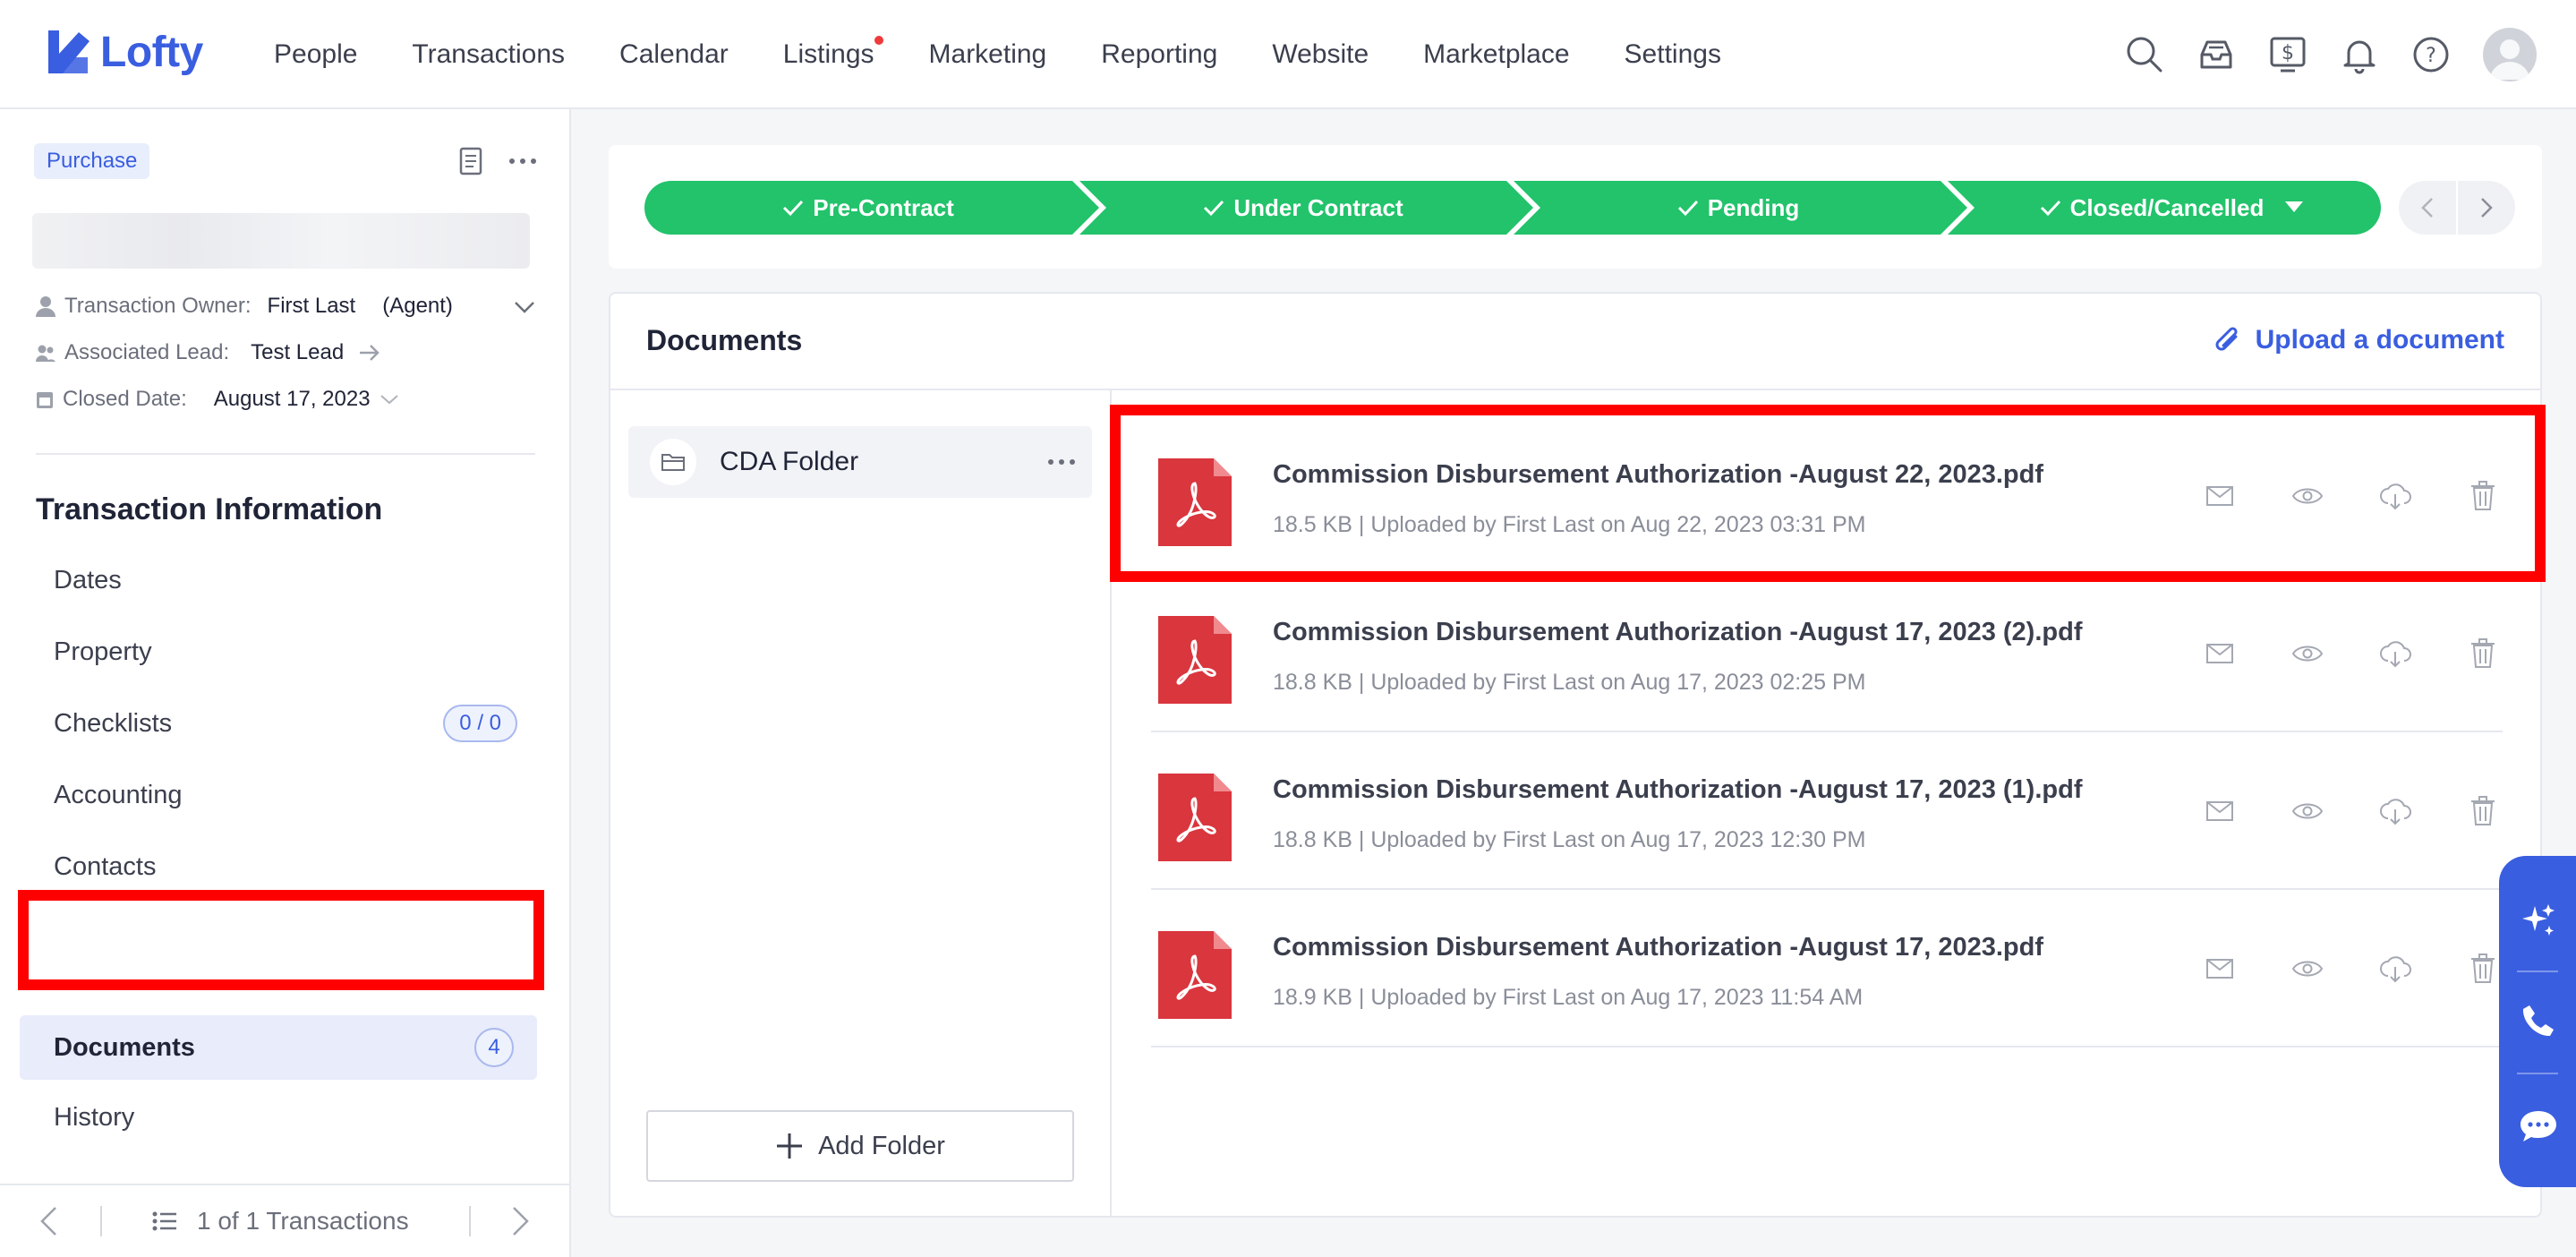 Image resolution: width=2576 pixels, height=1257 pixels. What do you see at coordinates (278, 1117) in the screenshot?
I see `sidebar-item-history: History` at bounding box center [278, 1117].